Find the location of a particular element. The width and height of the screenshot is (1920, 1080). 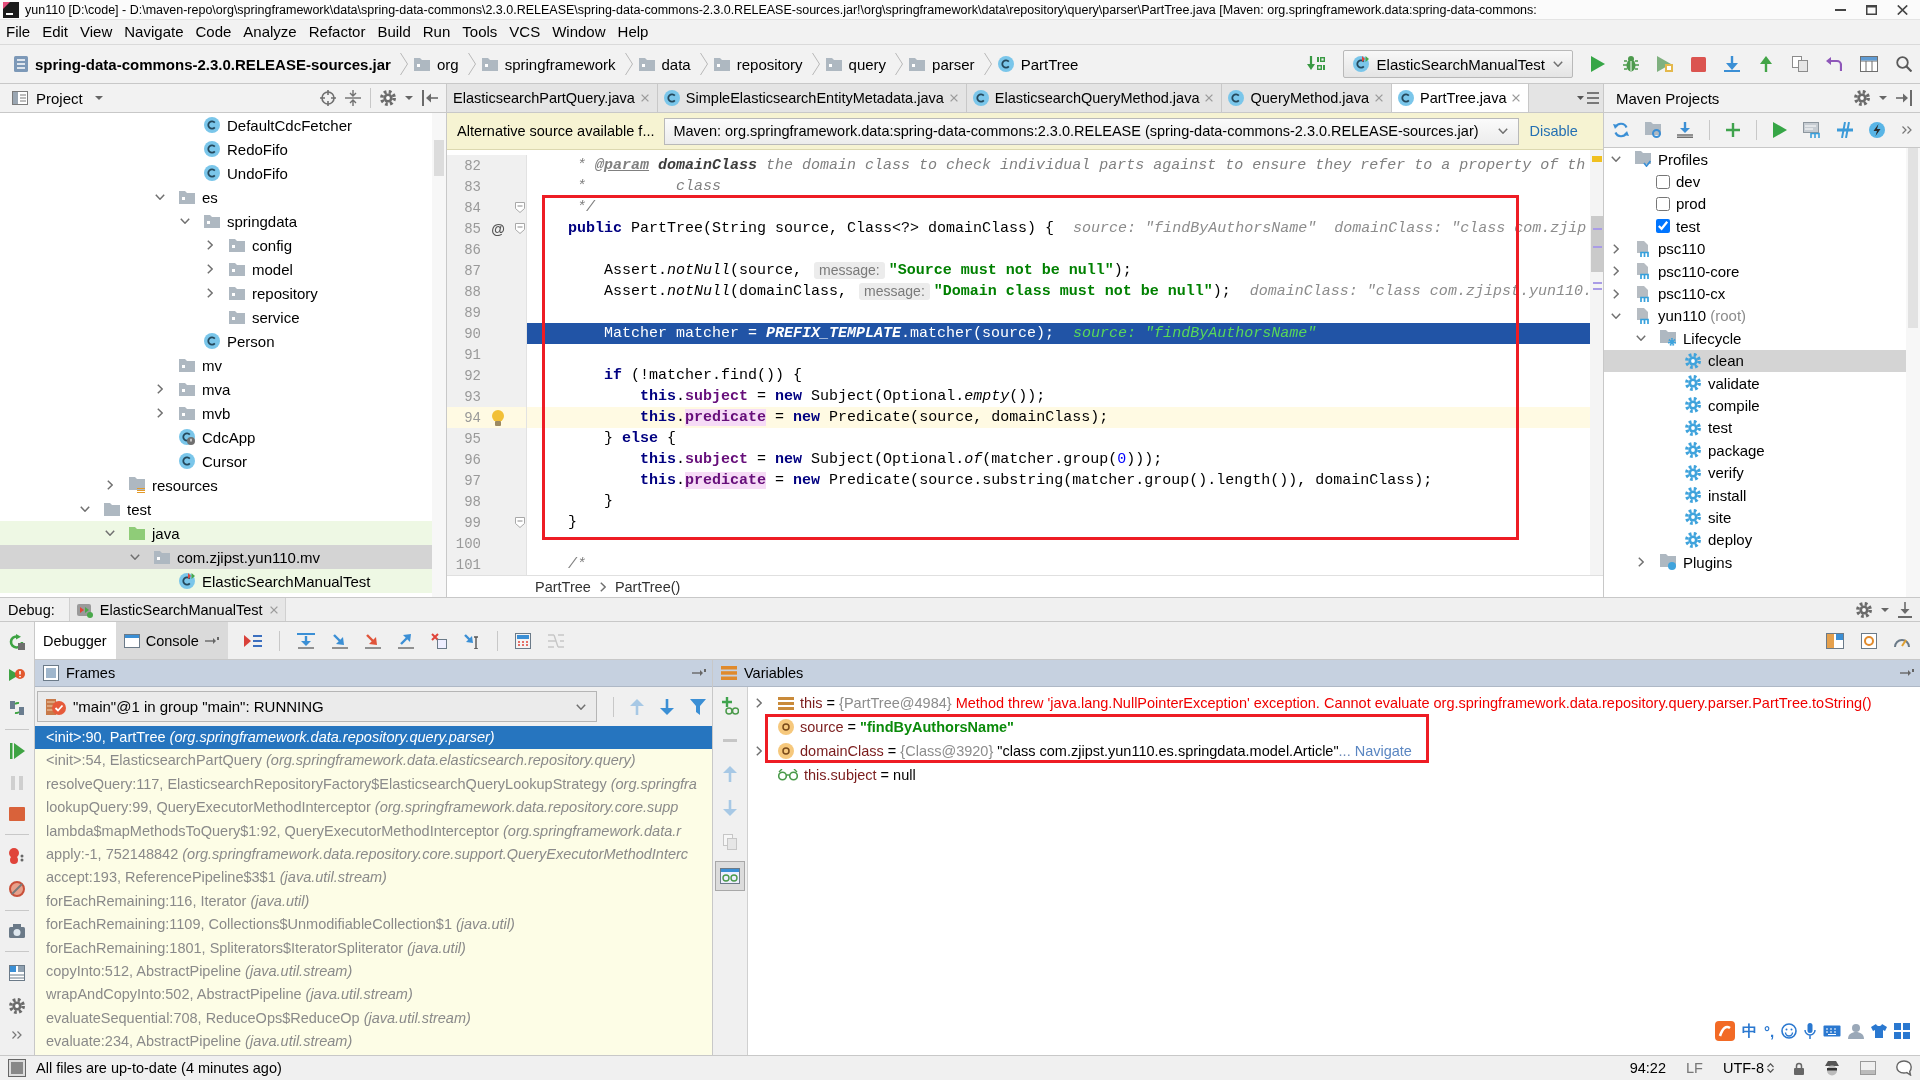

view-tab: Debugger is located at coordinates (75, 640).